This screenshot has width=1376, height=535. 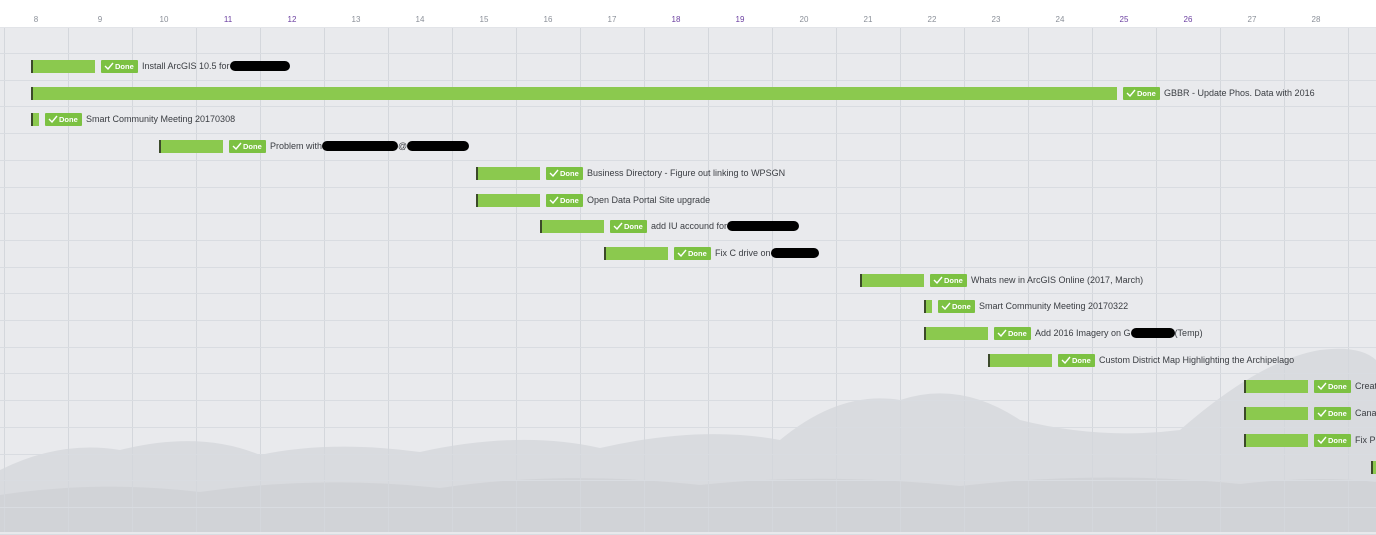 What do you see at coordinates (688, 534) in the screenshot?
I see `grid-row-line` at bounding box center [688, 534].